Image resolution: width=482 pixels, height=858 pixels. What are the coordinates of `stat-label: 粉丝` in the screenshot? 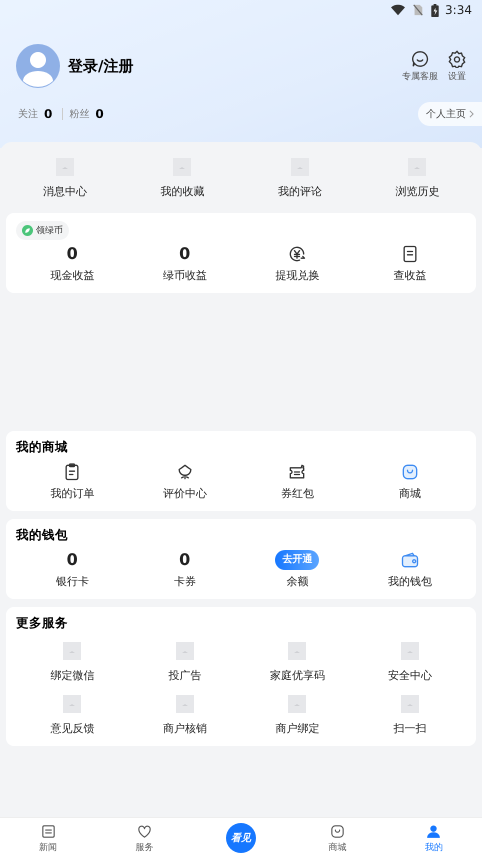 It's located at (79, 114).